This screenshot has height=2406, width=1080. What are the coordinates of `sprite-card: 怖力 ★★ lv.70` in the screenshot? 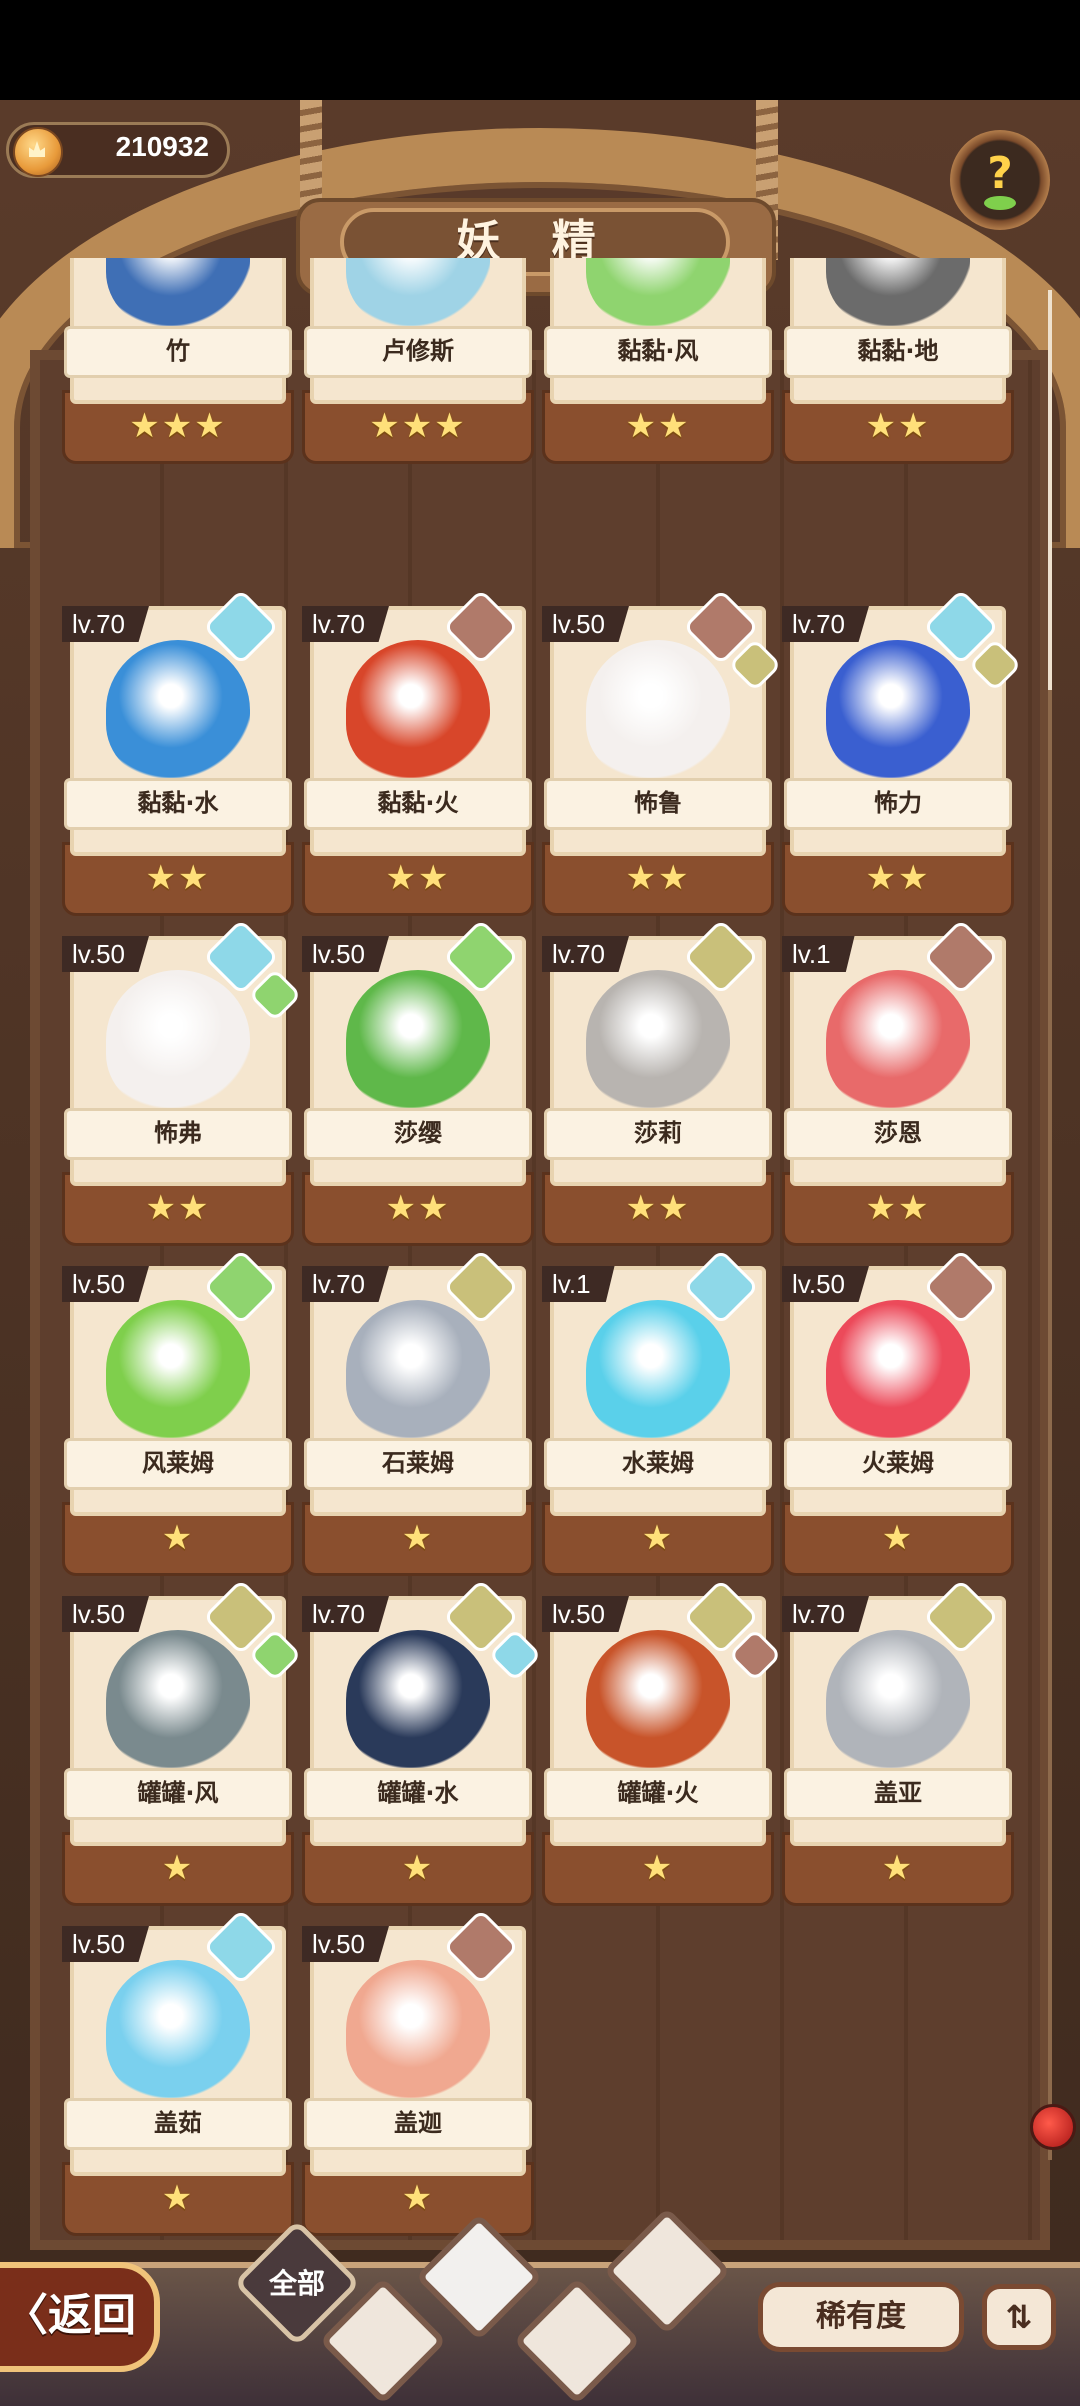 It's located at (902, 752).